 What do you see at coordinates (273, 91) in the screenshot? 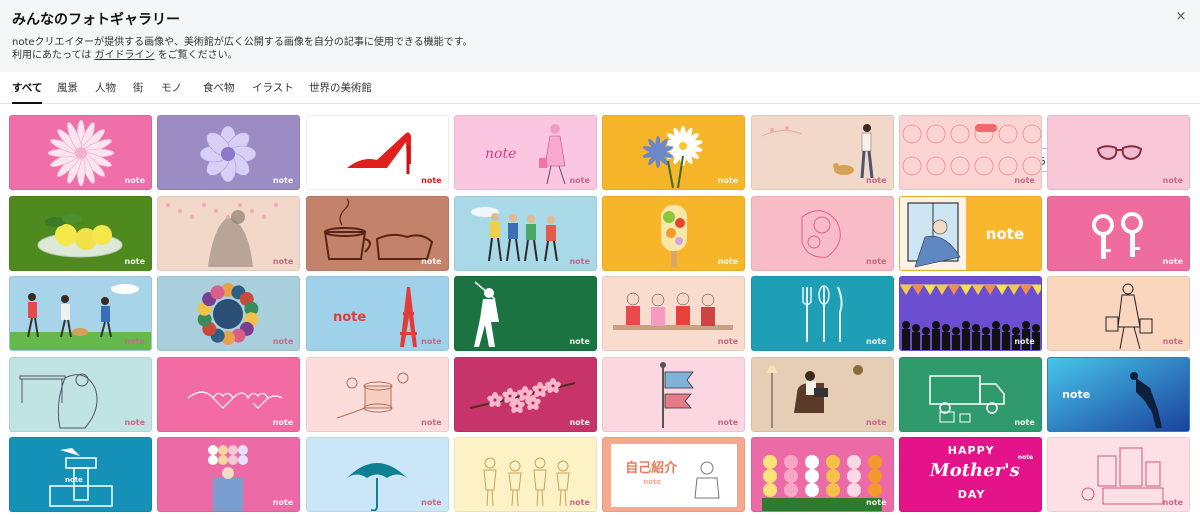
I see `tab-illustration: イラスト` at bounding box center [273, 91].